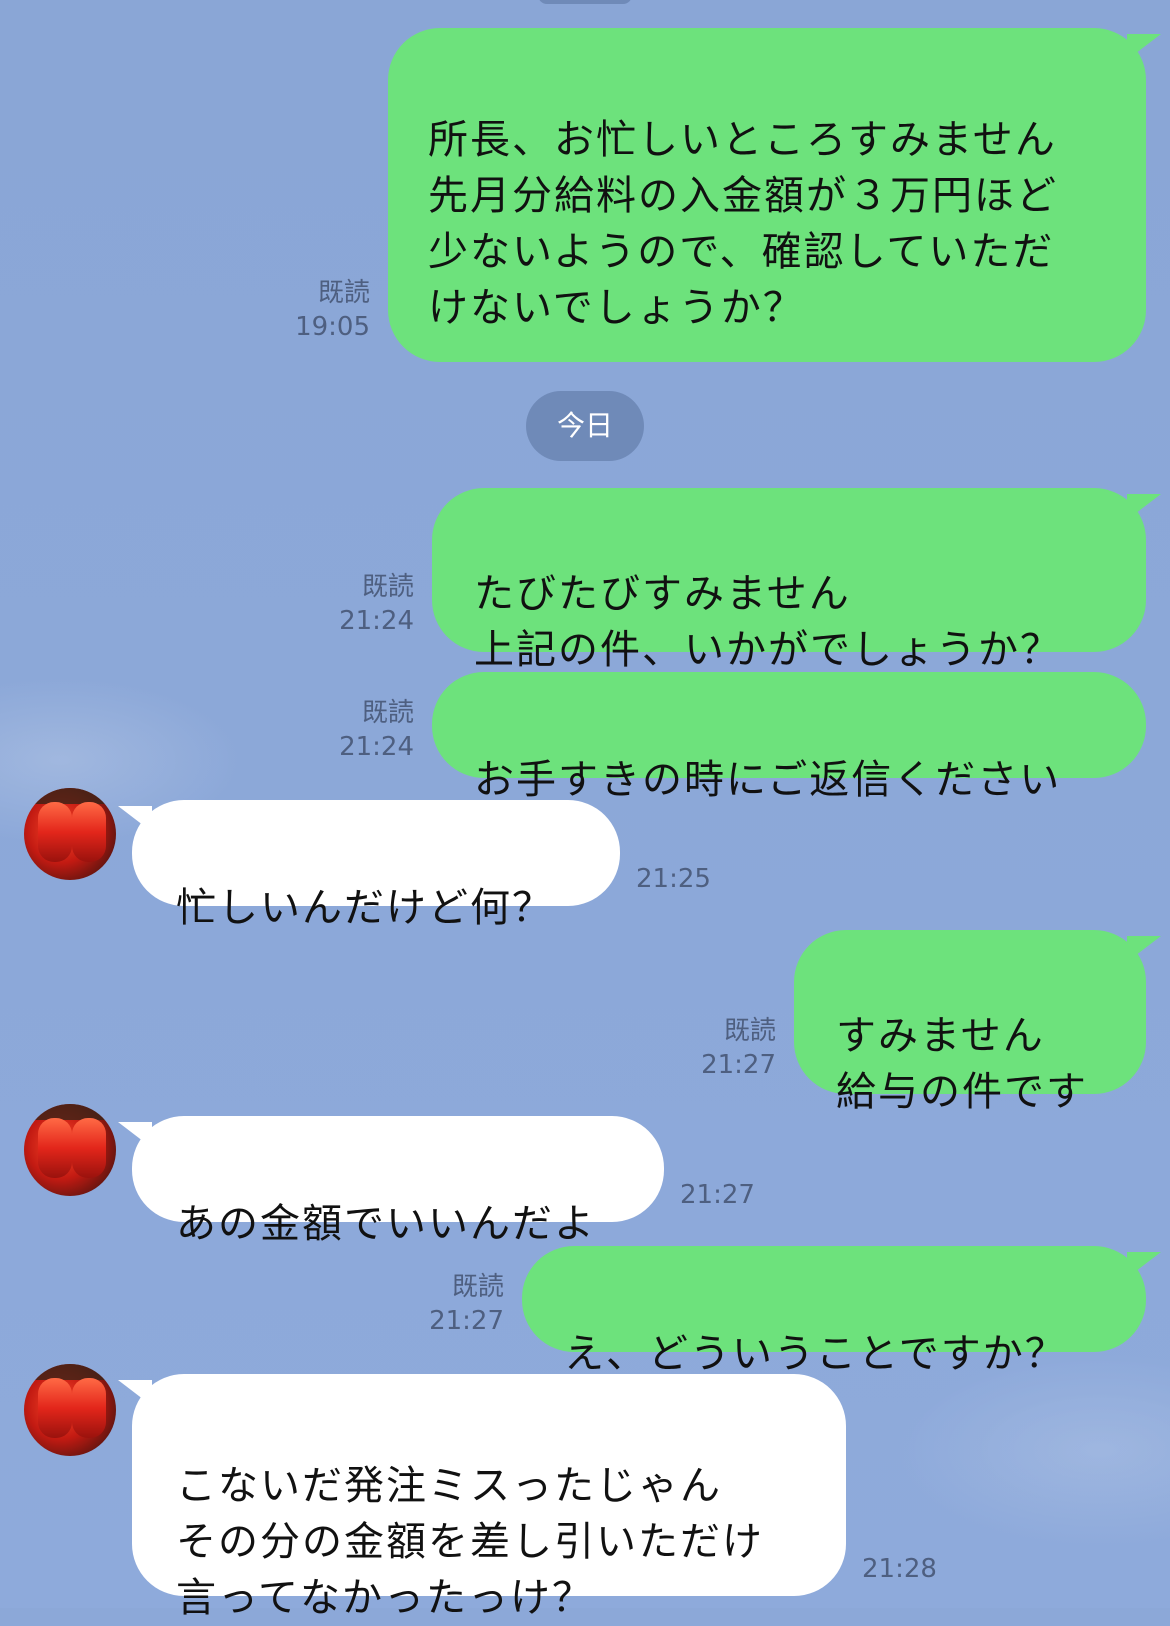 The height and width of the screenshot is (1626, 1170). What do you see at coordinates (834, 1311) in the screenshot?
I see `outgoing-message-bubble: え、どういうことですか？` at bounding box center [834, 1311].